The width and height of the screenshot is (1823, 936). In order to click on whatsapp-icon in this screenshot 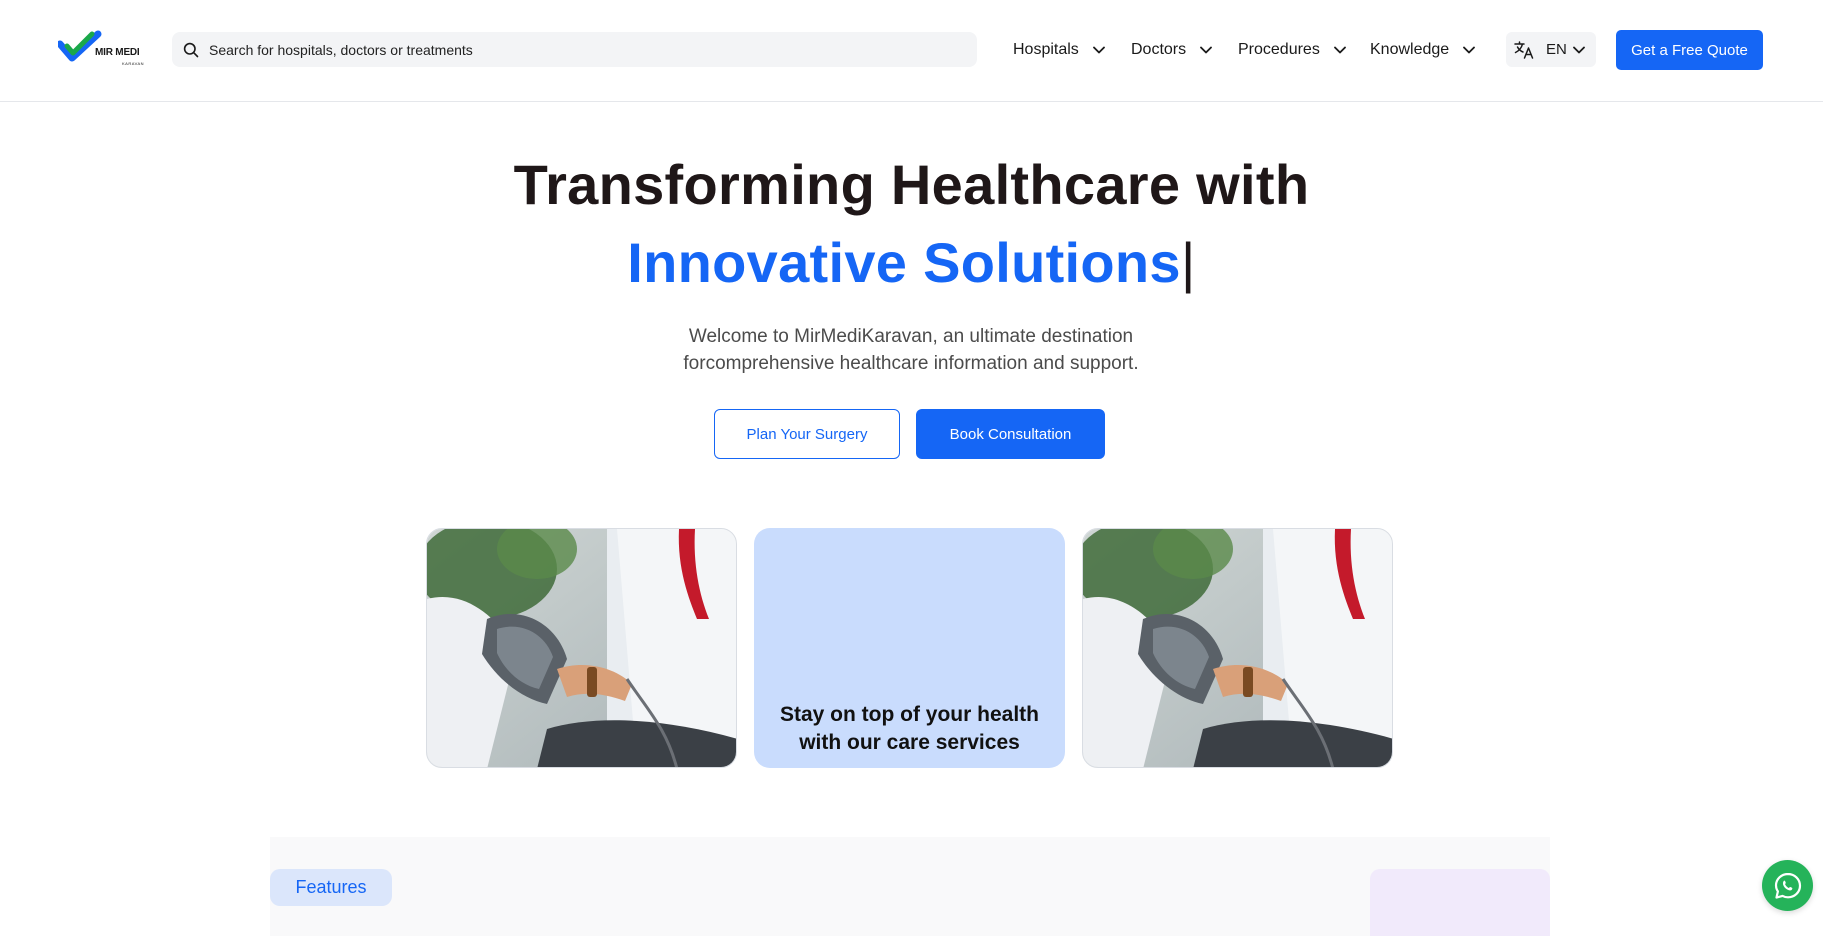, I will do `click(1787, 885)`.